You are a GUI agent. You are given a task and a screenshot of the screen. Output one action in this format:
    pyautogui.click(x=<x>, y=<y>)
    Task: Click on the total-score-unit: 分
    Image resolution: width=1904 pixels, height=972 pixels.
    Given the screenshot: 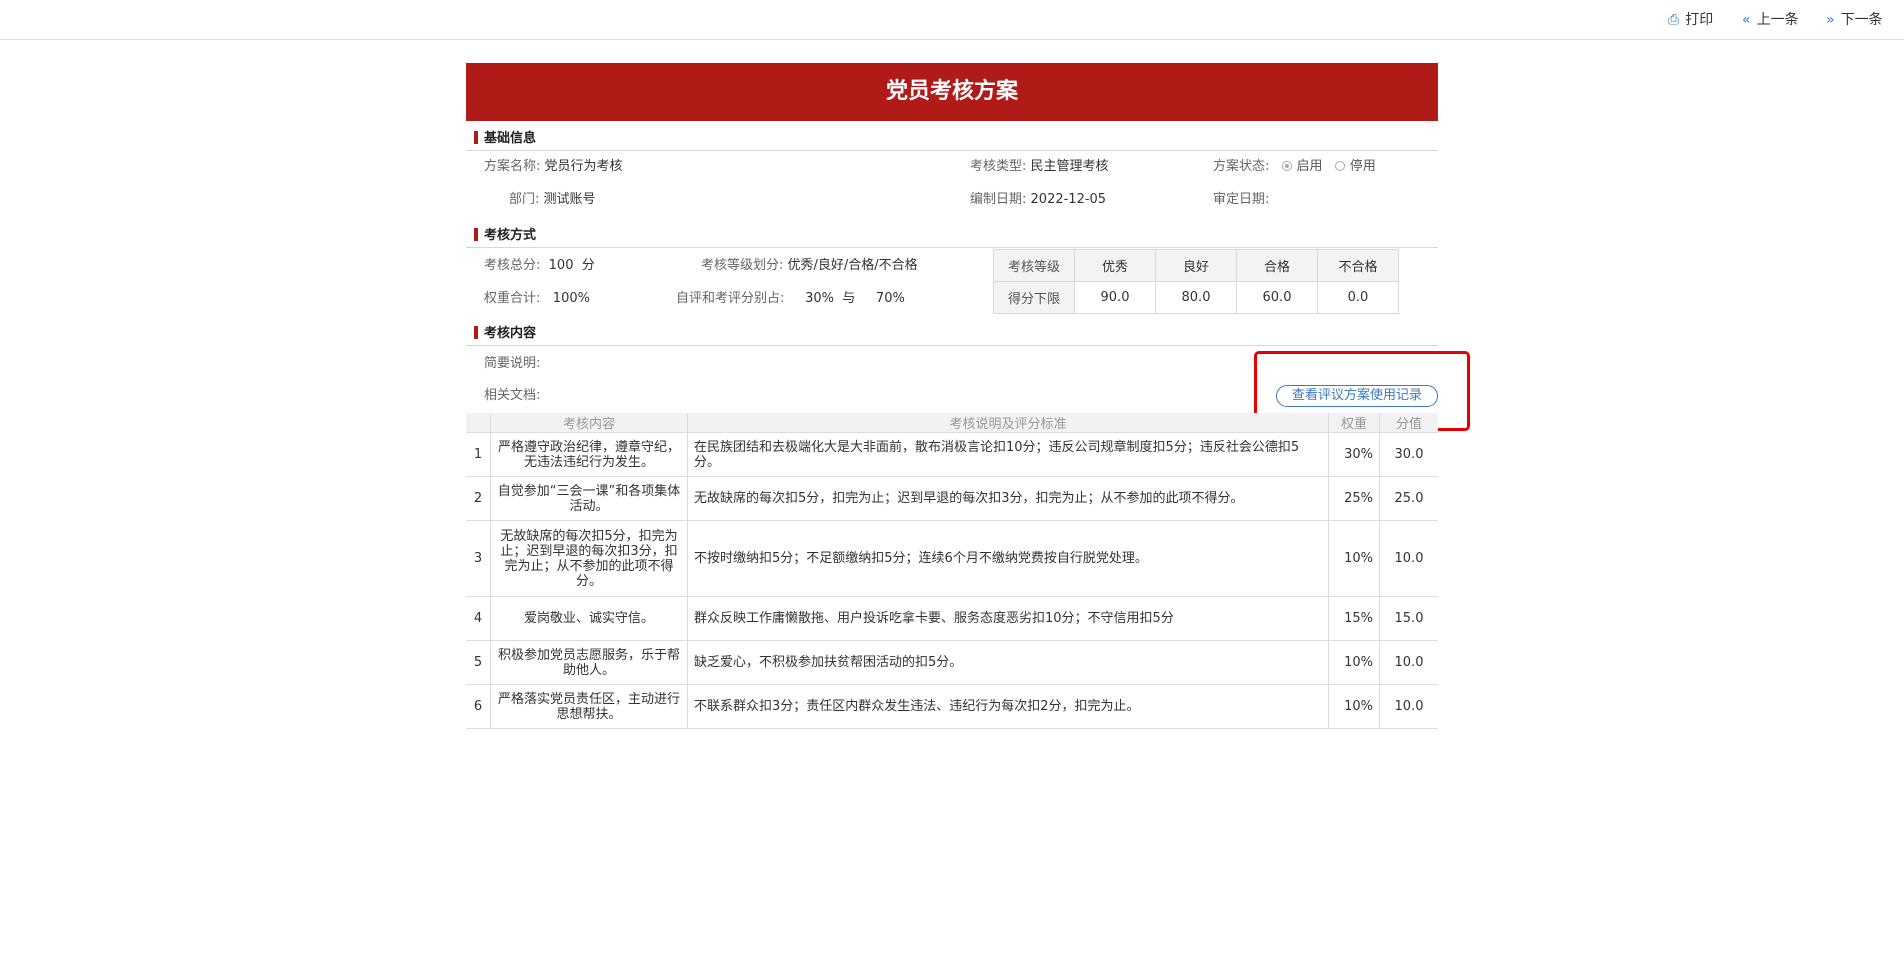 What is the action you would take?
    pyautogui.click(x=588, y=265)
    